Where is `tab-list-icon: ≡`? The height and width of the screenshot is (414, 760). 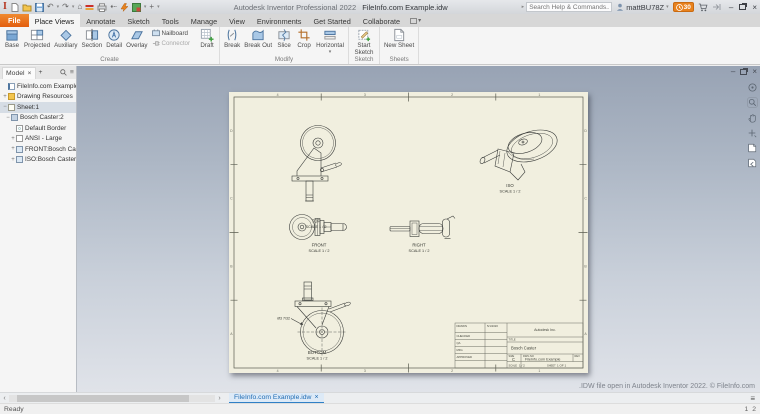 tab-list-icon: ≡ is located at coordinates (752, 398).